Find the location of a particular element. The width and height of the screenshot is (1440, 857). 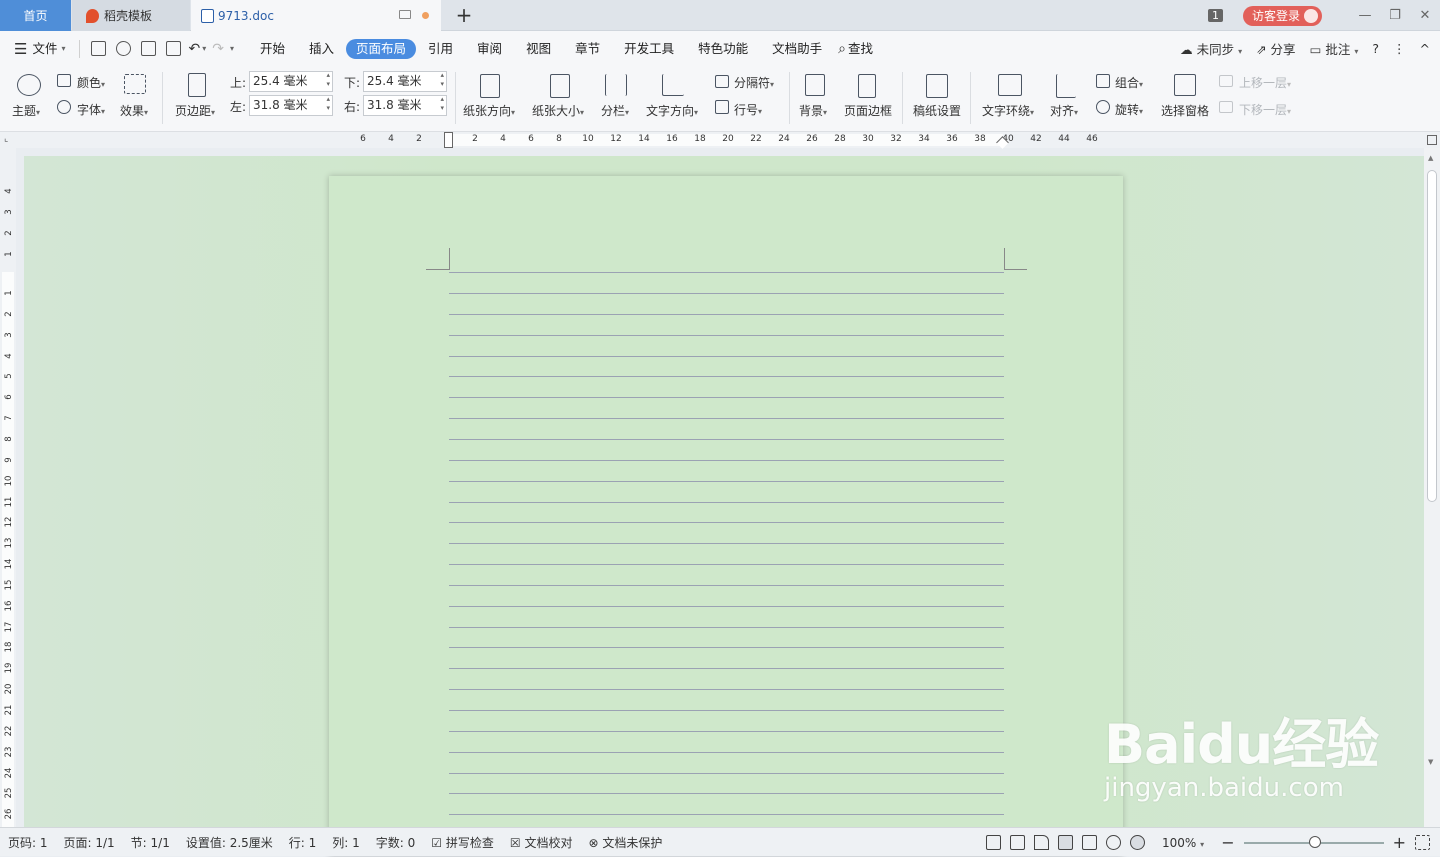

menu-features: 特色功能 is located at coordinates (723, 49).